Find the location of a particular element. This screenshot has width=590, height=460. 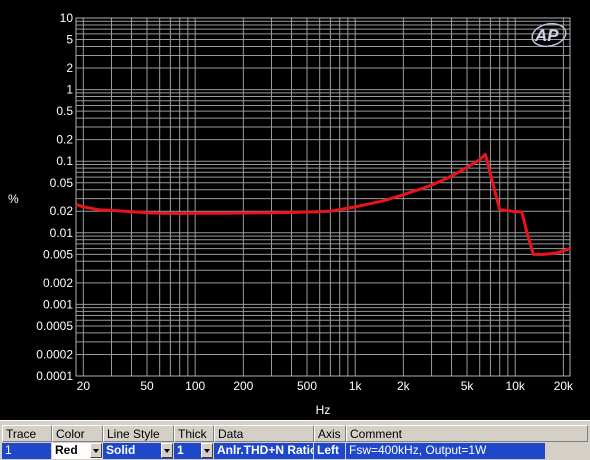

line-style-select: Solid is located at coordinates (138, 451).